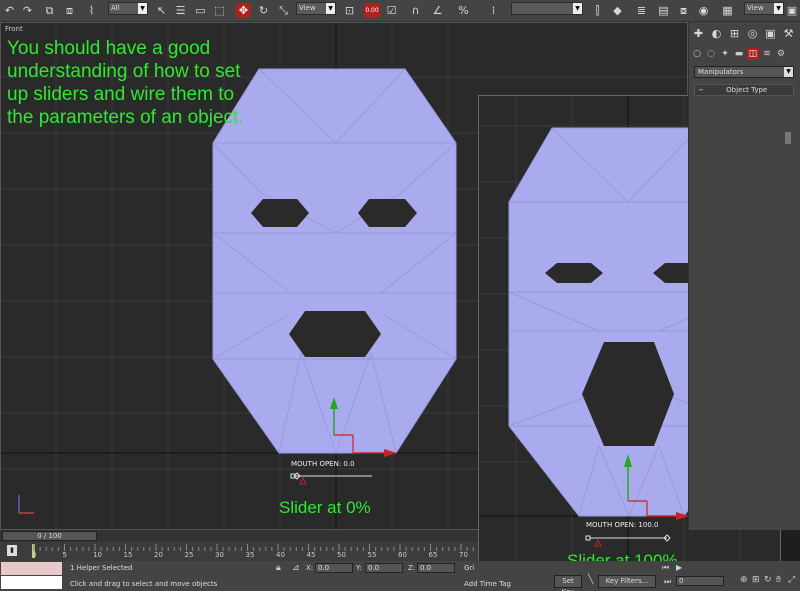 This screenshot has width=800, height=591. What do you see at coordinates (426, 568) in the screenshot?
I see `z-coord-value: 0.0` at bounding box center [426, 568].